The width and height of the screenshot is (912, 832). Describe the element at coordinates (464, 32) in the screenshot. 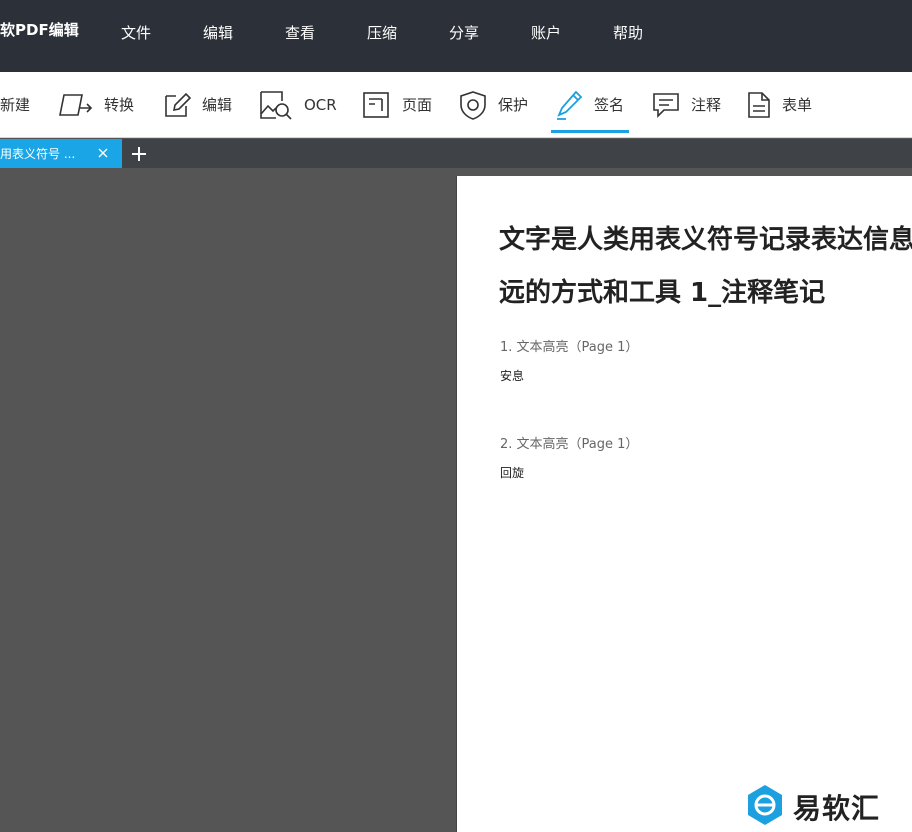

I see `menu-share: 分享` at that location.